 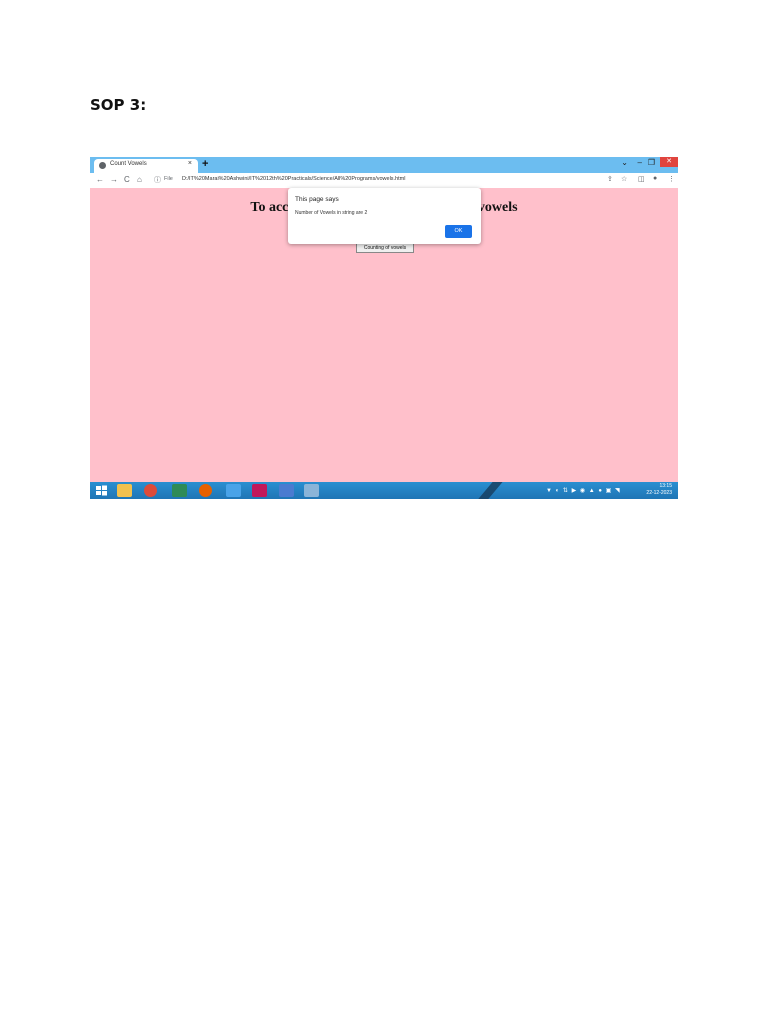 I want to click on tab-strip: Count Vowels × + ⌄ – ❐ ✕, so click(x=384, y=165).